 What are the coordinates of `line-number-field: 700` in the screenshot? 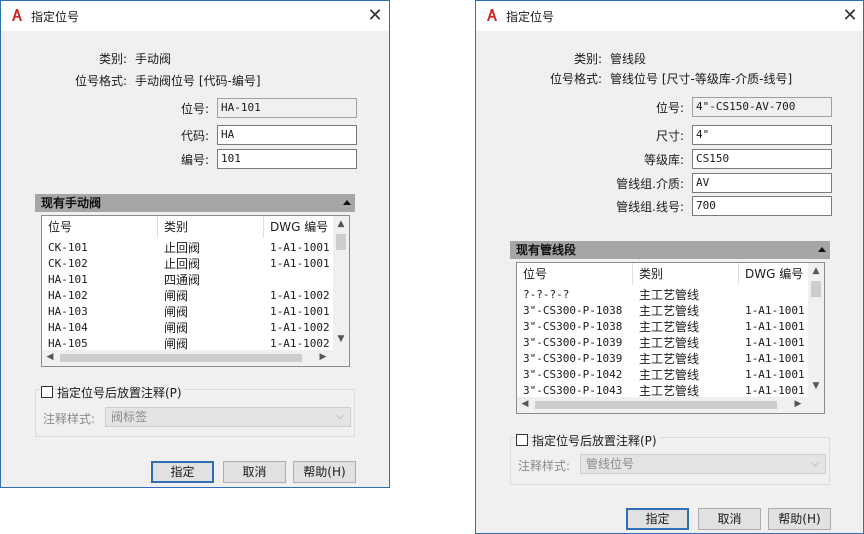 It's located at (762, 206).